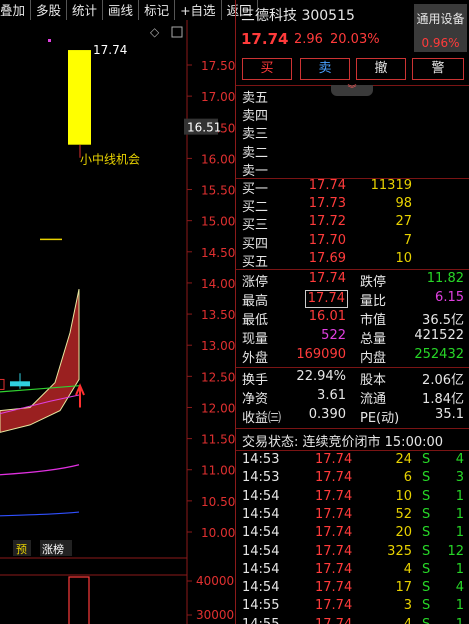 This screenshot has width=469, height=624. What do you see at coordinates (255, 262) in the screenshot?
I see `level-label: 买五` at bounding box center [255, 262].